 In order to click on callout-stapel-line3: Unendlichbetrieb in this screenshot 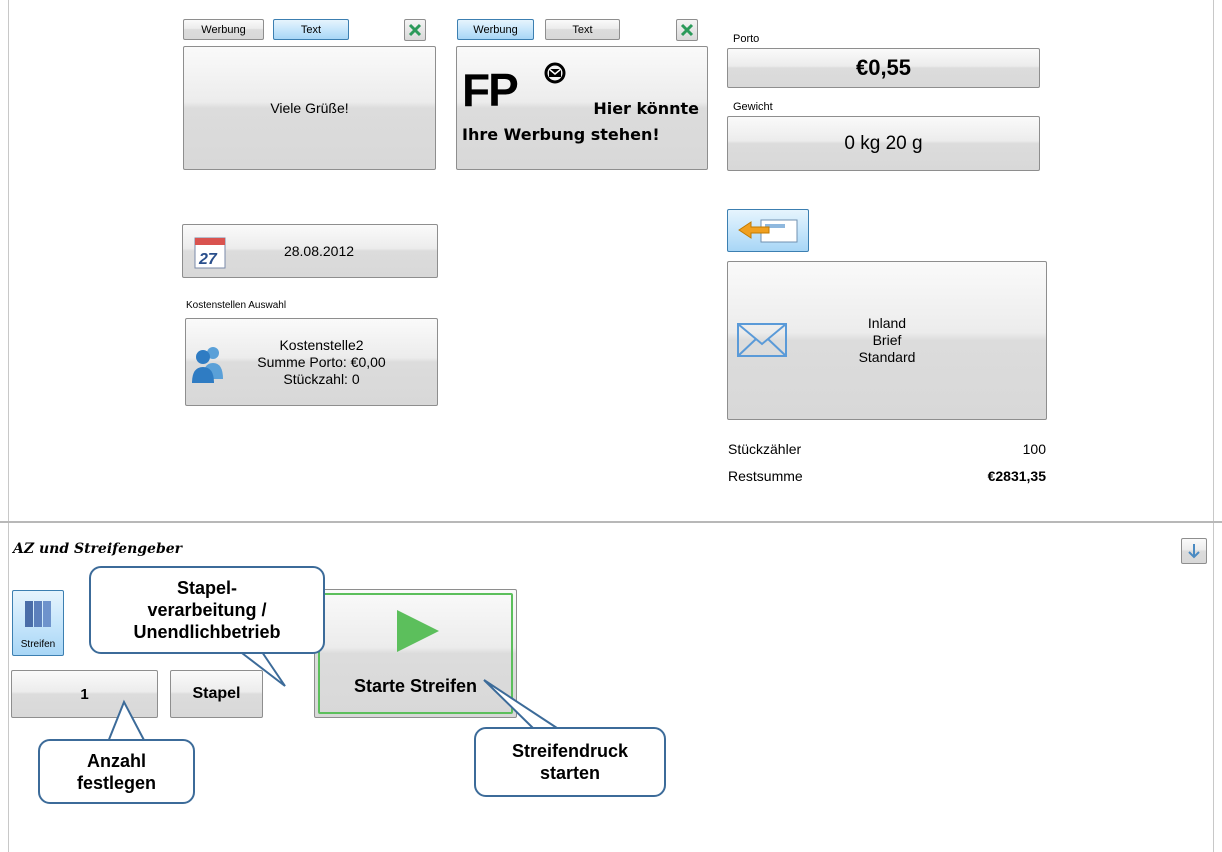, I will do `click(207, 632)`.